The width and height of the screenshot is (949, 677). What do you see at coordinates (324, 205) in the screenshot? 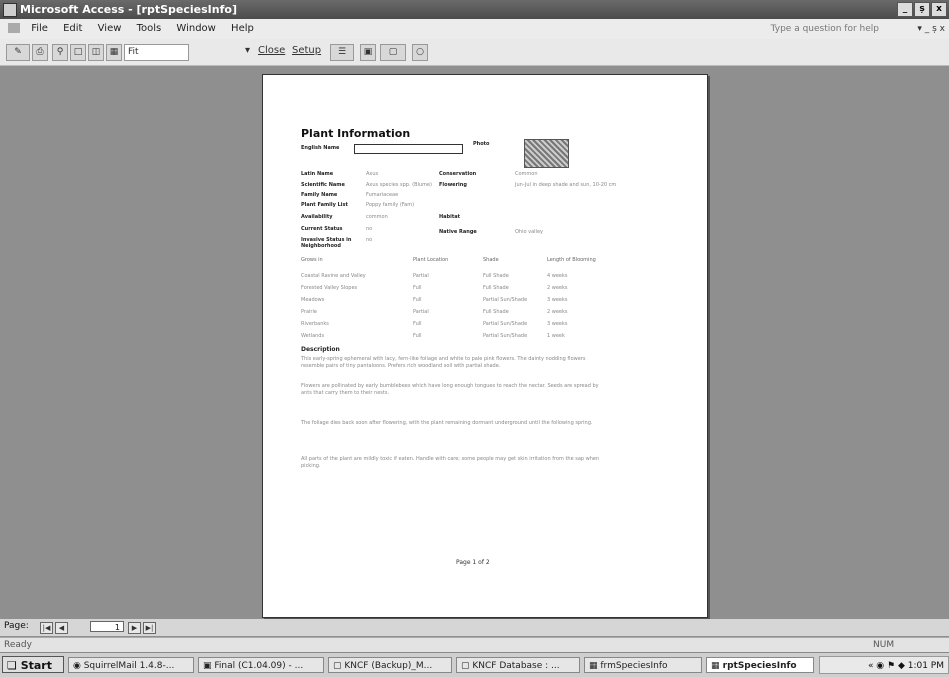
I see `plant-family-label: Plant Family List` at bounding box center [324, 205].